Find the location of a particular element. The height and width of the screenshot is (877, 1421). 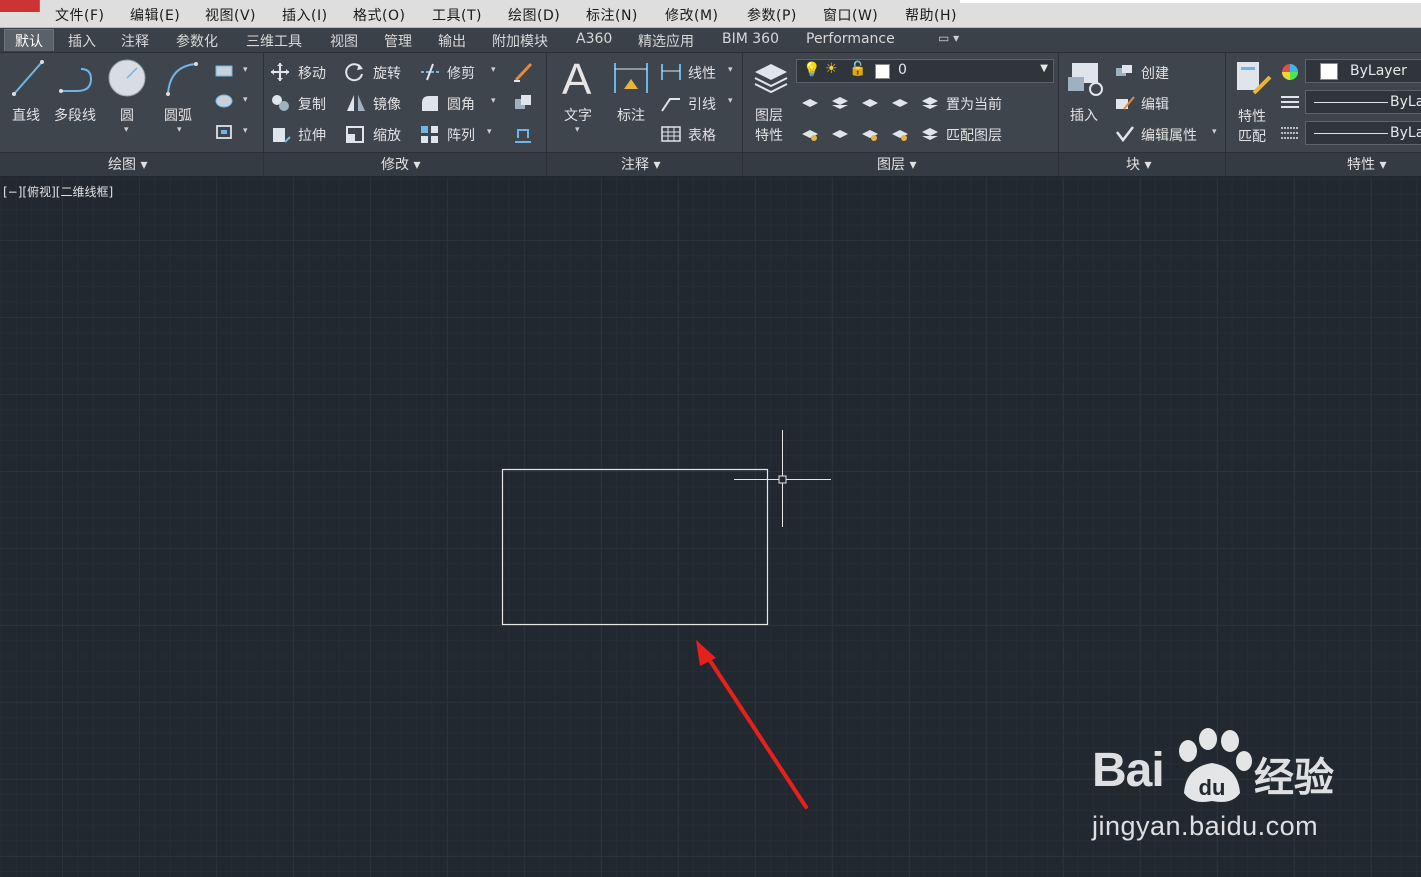

panel-title-layers: 图层 ▾ is located at coordinates (896, 164).